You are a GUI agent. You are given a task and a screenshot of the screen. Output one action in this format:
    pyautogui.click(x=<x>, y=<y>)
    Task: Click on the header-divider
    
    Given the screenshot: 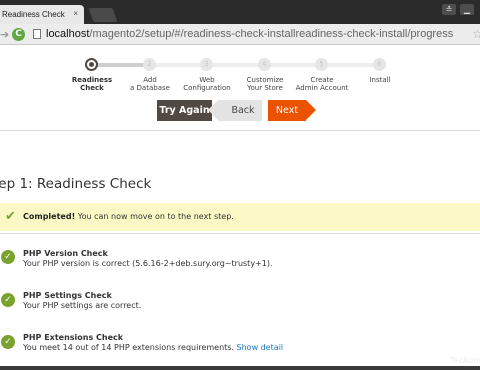 What is the action you would take?
    pyautogui.click(x=240, y=130)
    